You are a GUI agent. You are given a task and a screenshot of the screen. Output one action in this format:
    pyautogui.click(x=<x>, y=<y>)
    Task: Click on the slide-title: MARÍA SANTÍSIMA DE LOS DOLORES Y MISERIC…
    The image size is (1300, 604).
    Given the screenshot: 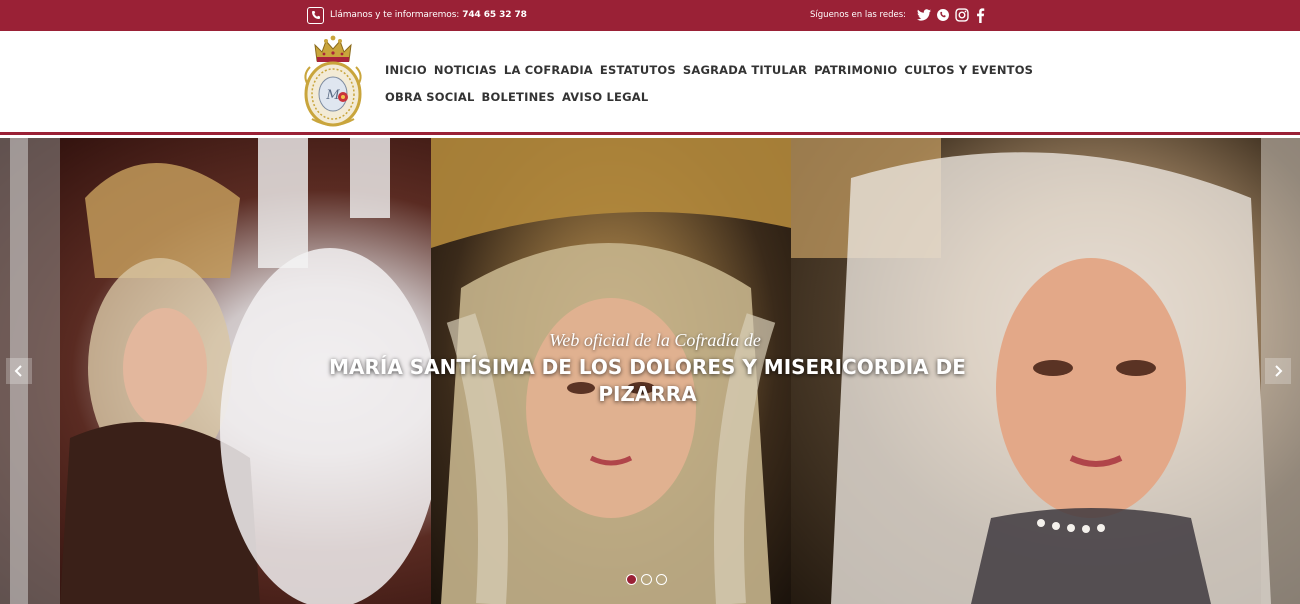 What is the action you would take?
    pyautogui.click(x=647, y=380)
    